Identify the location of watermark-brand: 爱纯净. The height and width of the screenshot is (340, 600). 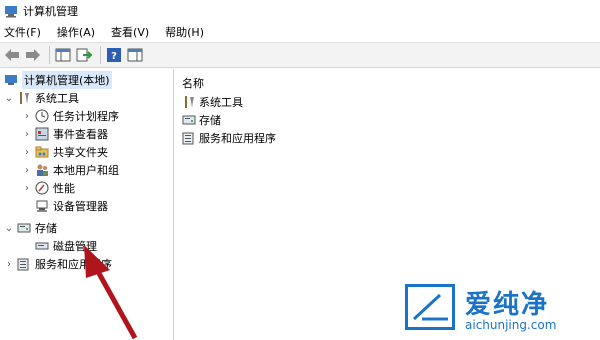
(507, 305).